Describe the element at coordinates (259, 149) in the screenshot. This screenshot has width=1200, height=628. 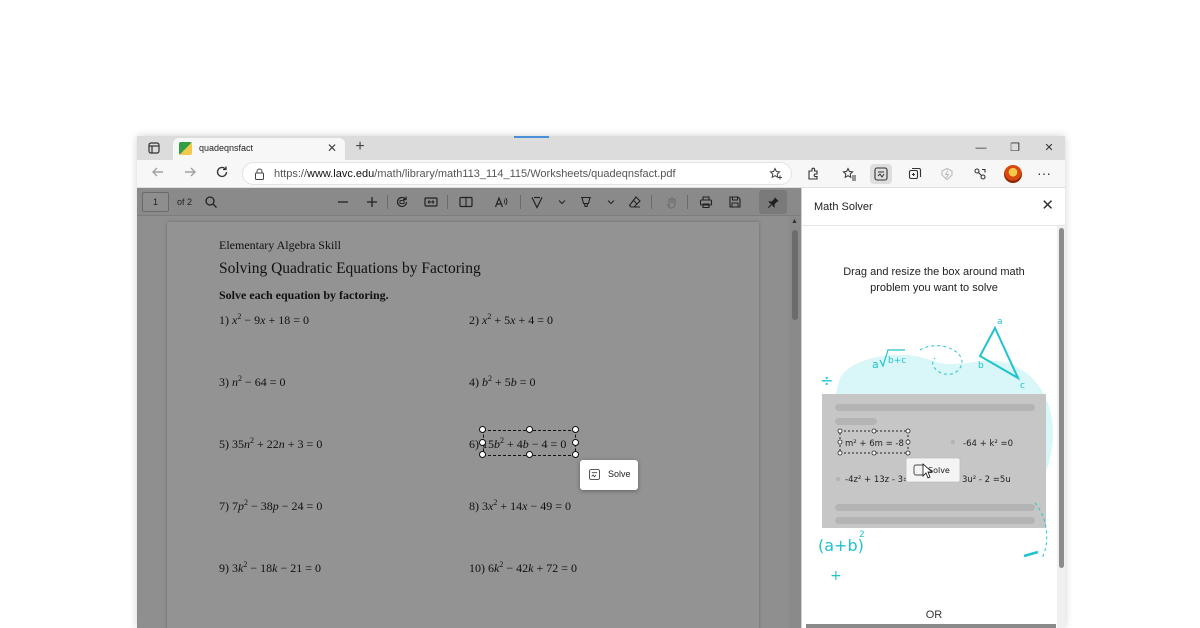
I see `tab-quadeqnsfact: quadeqnsfact ✕` at that location.